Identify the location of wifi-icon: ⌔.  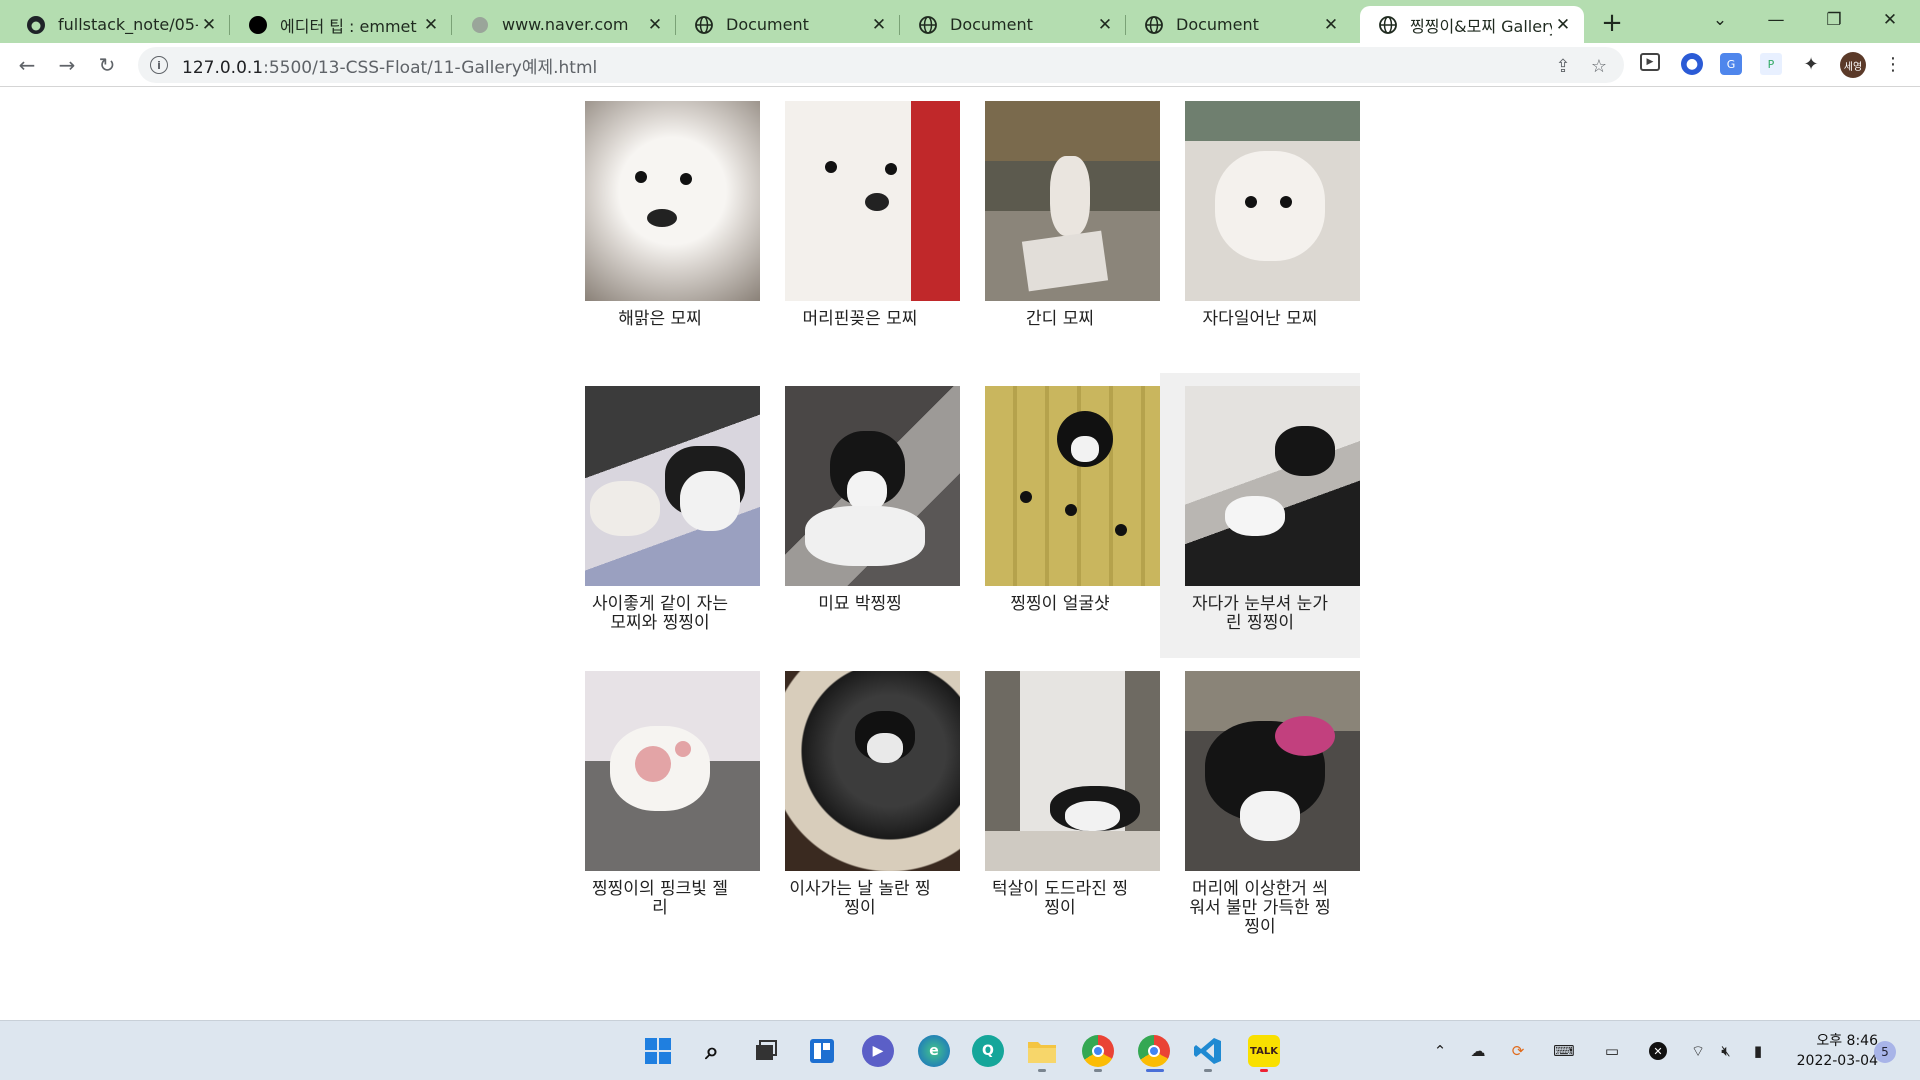
(1698, 1051).